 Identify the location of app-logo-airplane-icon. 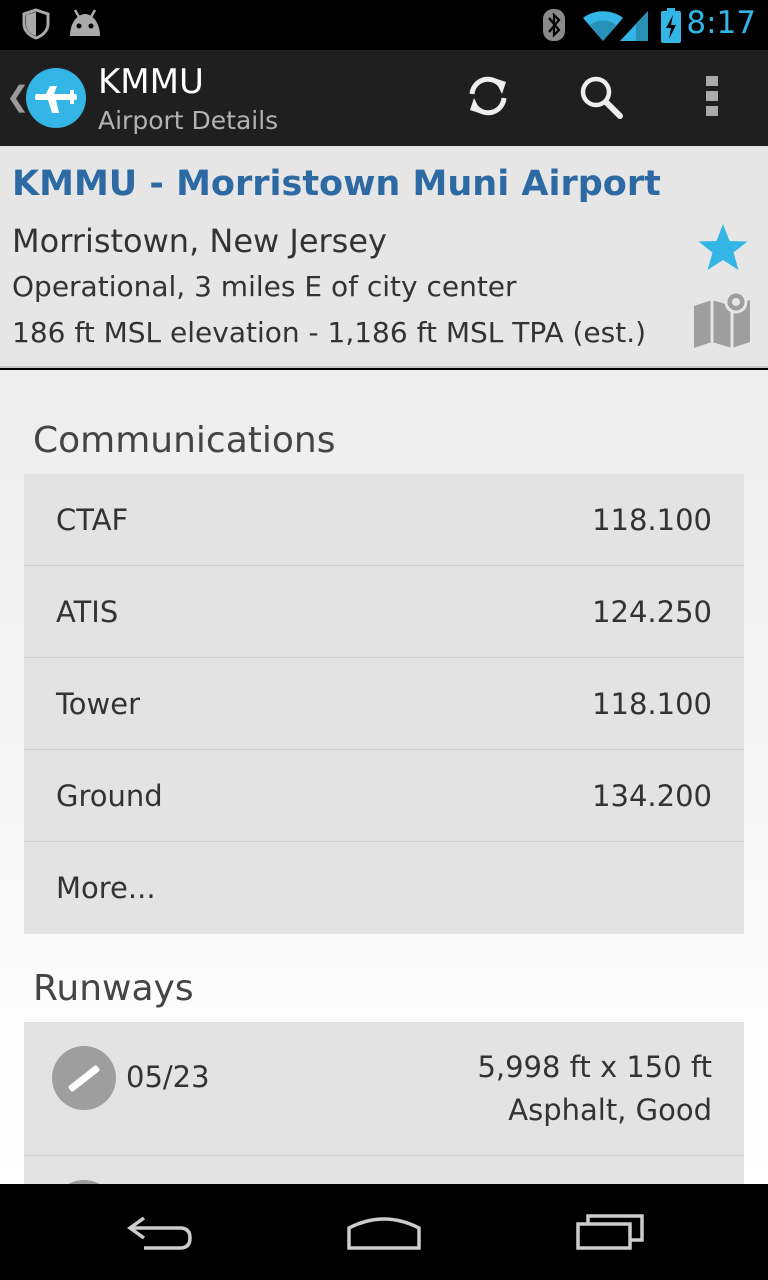
(56, 98).